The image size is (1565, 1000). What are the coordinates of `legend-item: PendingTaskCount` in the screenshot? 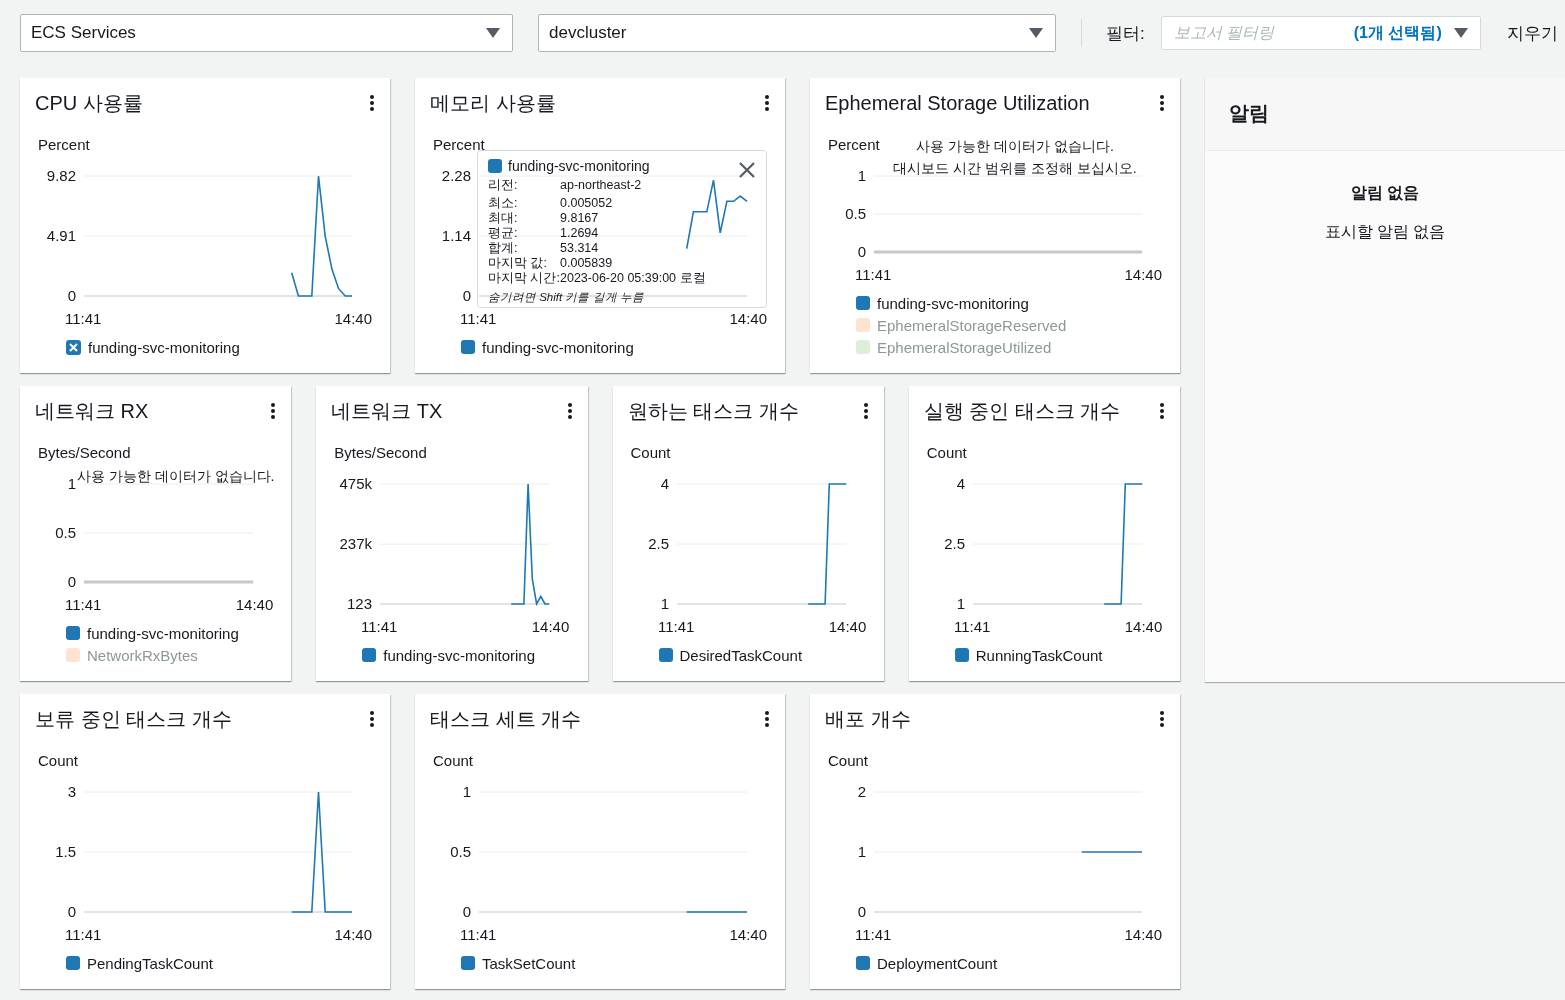 It's located at (139, 963).